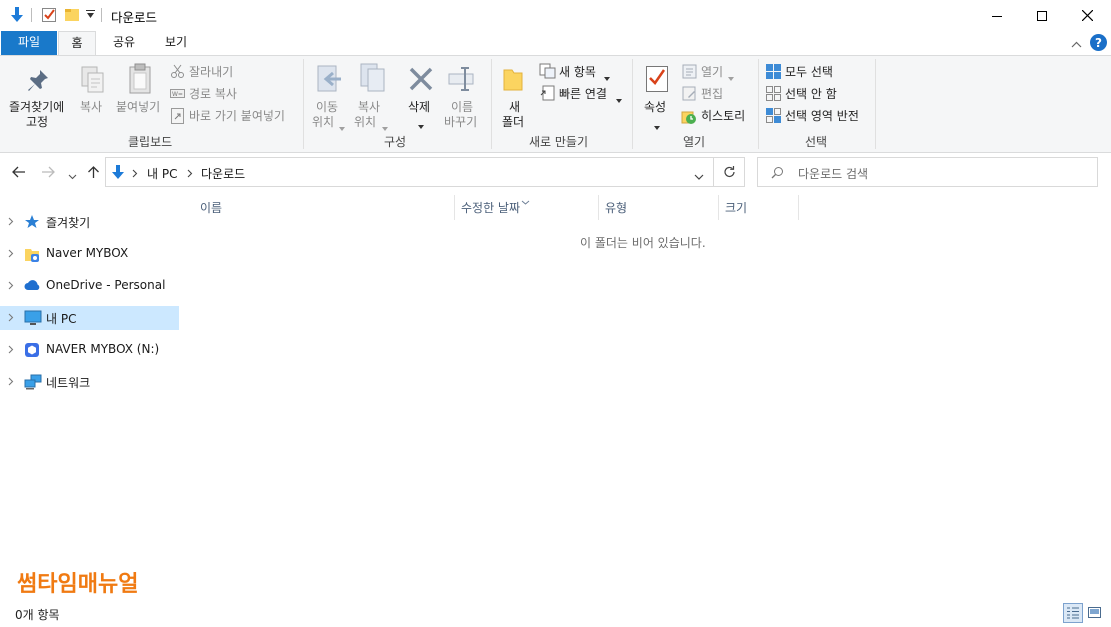  I want to click on customize-qat-icon, so click(90, 16).